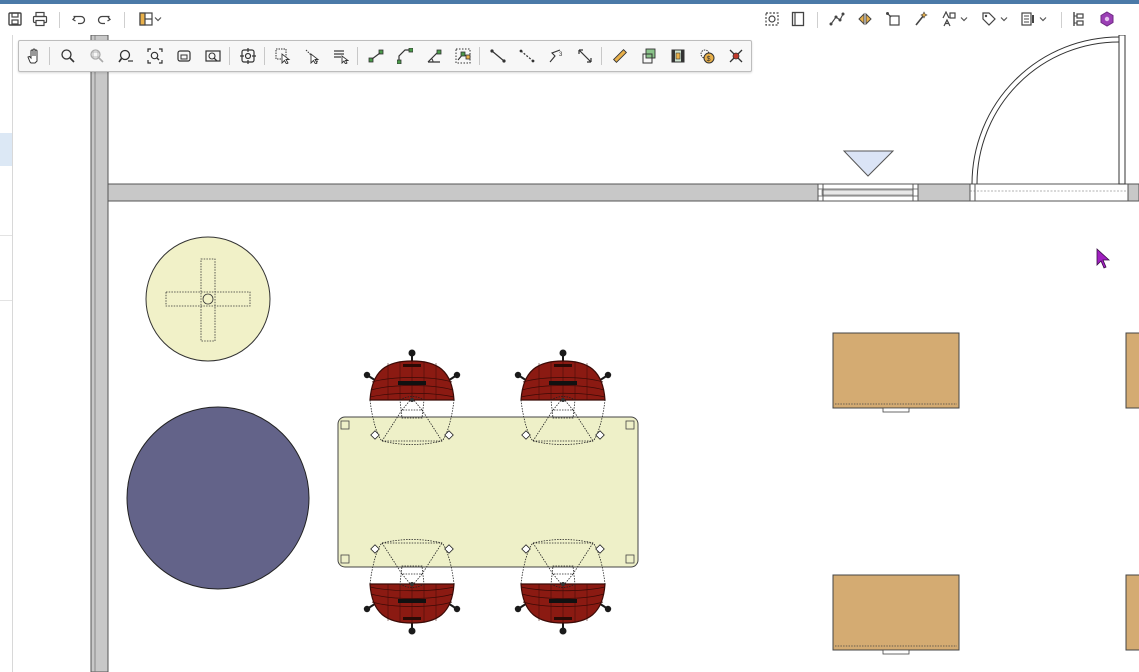 The width and height of the screenshot is (1139, 672). I want to click on dimension-icon, so click(585, 56).